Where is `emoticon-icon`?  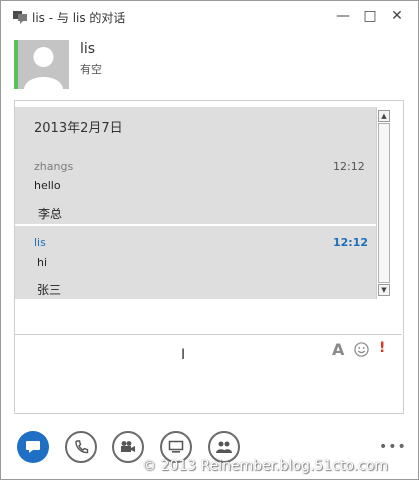 emoticon-icon is located at coordinates (361, 349).